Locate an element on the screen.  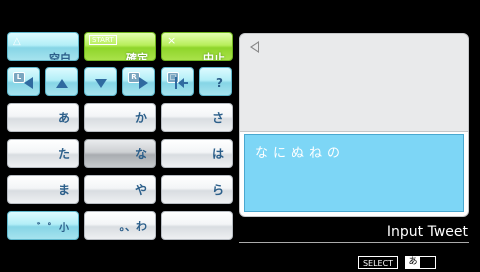
text-input-field: なにぬねの is located at coordinates (354, 173).